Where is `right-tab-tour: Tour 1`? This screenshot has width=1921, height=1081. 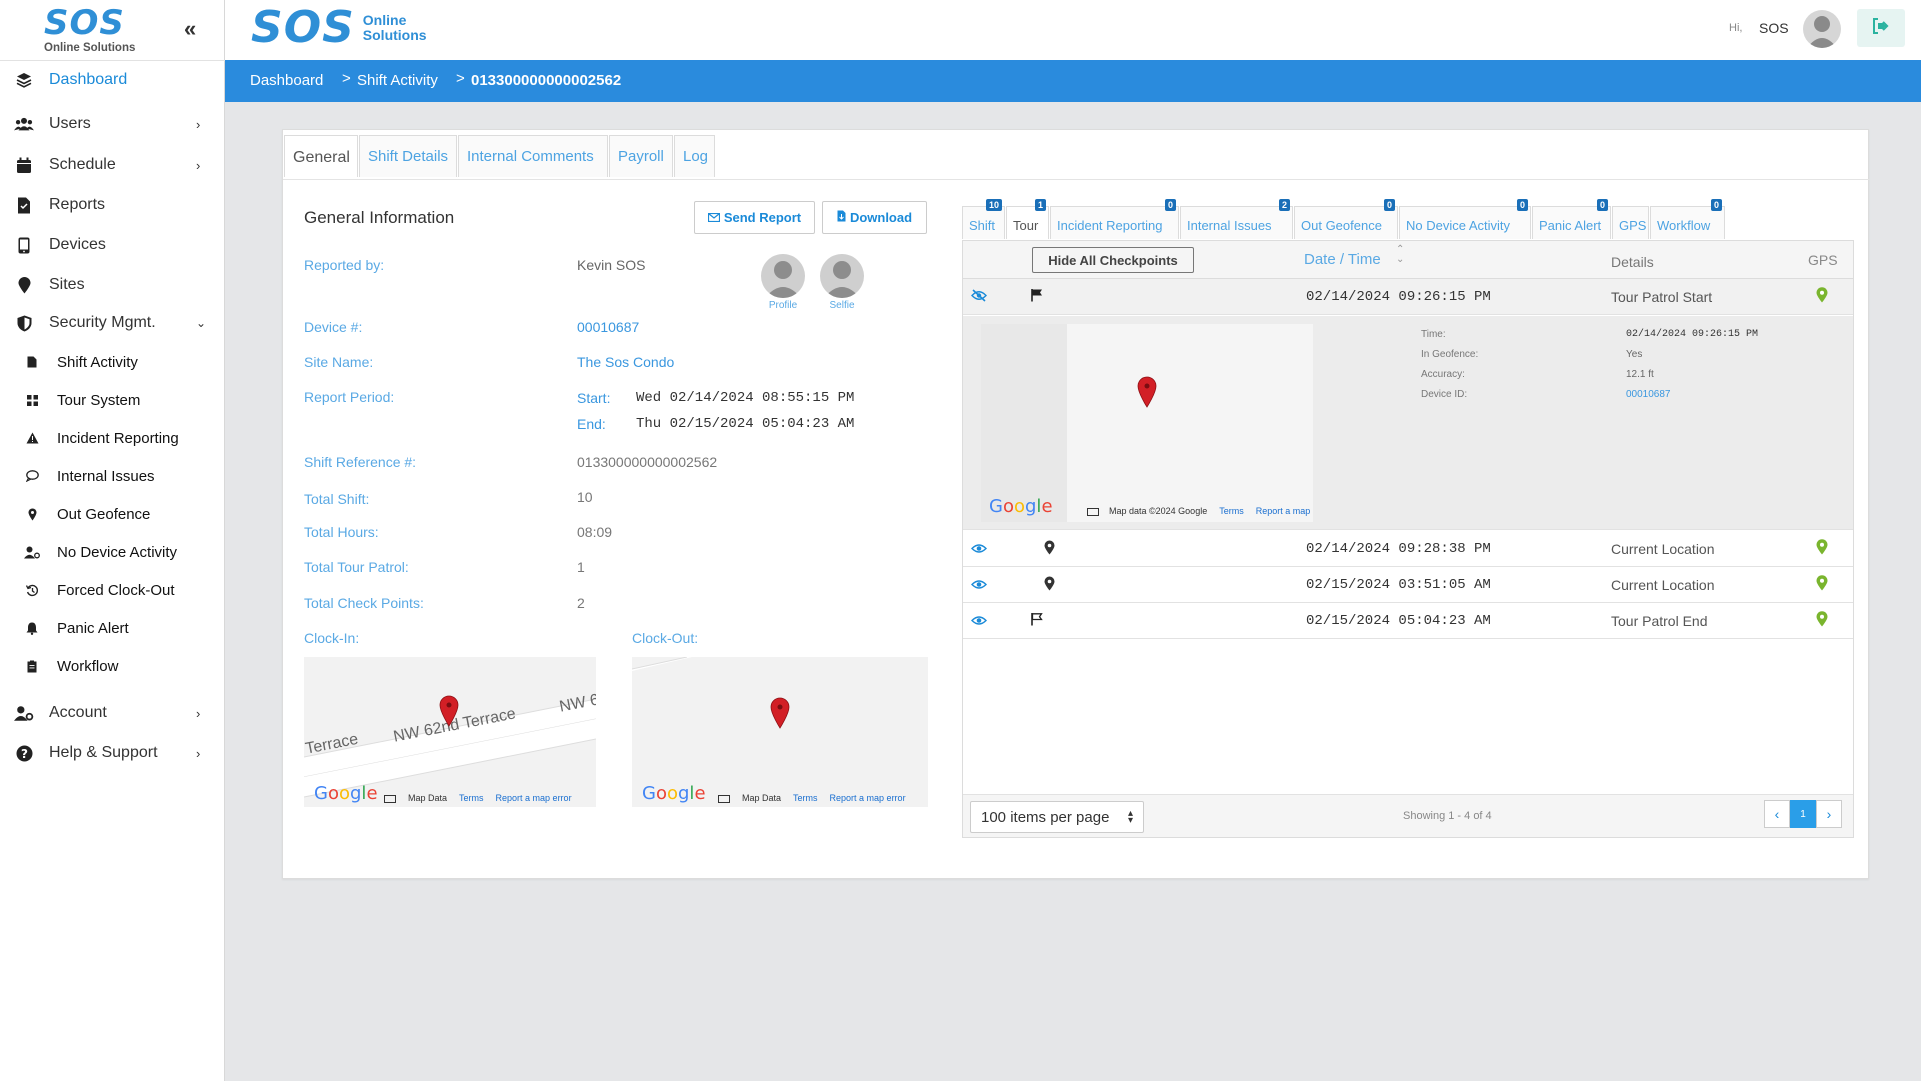 right-tab-tour: Tour 1 is located at coordinates (1027, 219).